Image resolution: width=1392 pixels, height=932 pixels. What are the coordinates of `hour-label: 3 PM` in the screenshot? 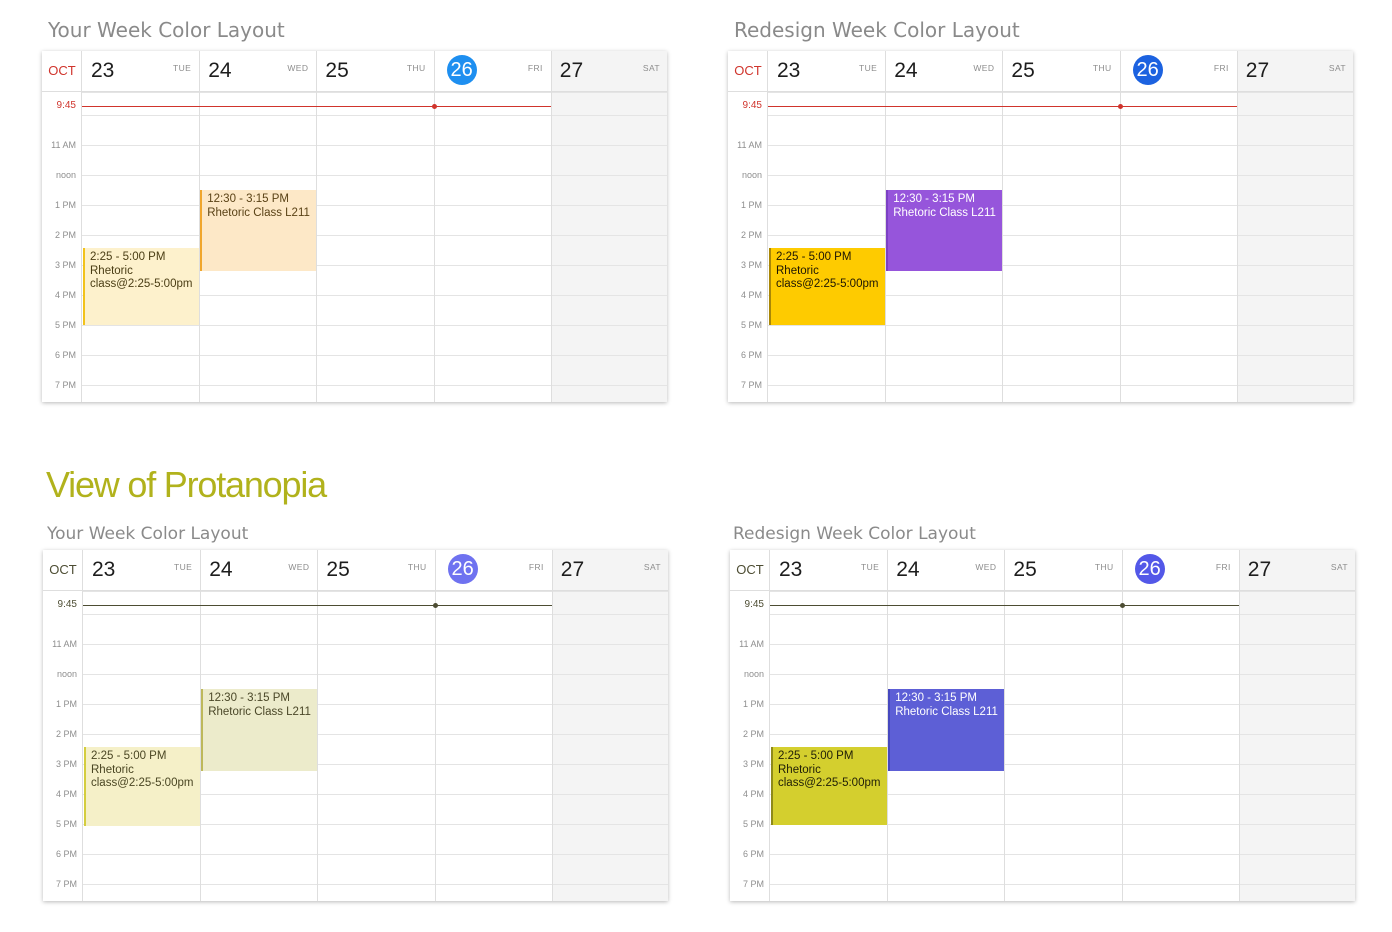 It's located at (751, 265).